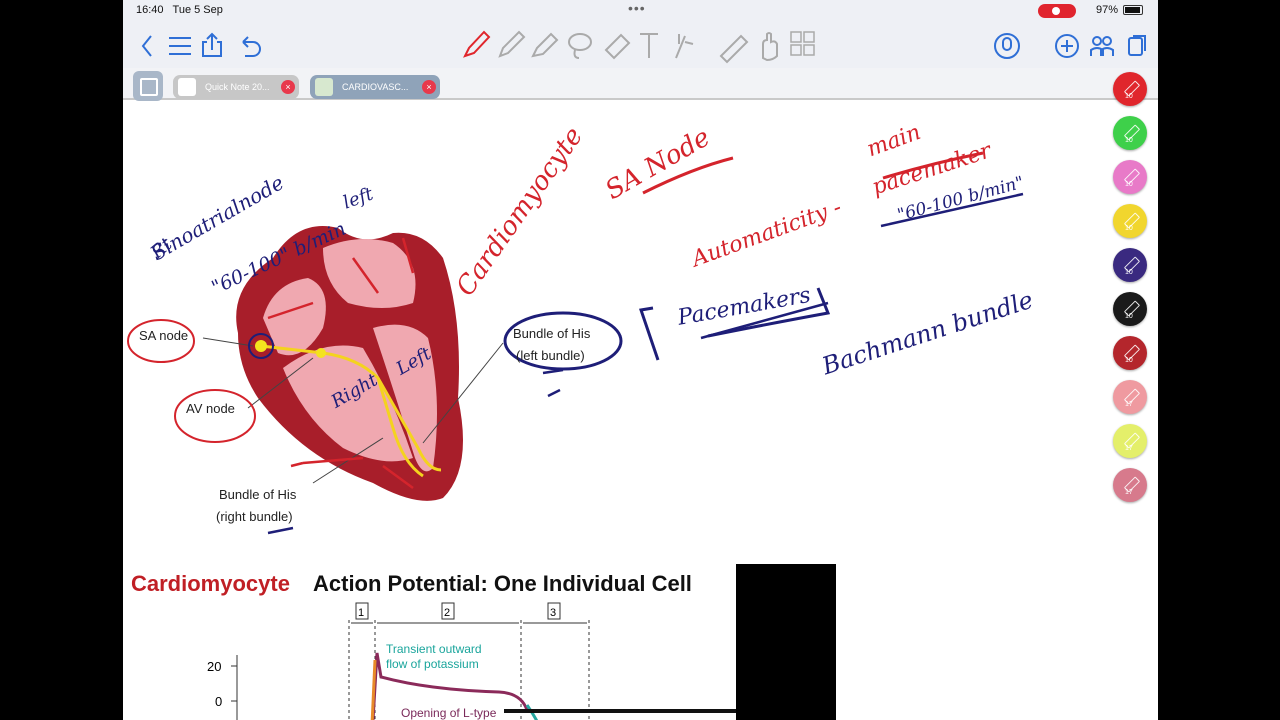  I want to click on battery-icon, so click(1133, 10).